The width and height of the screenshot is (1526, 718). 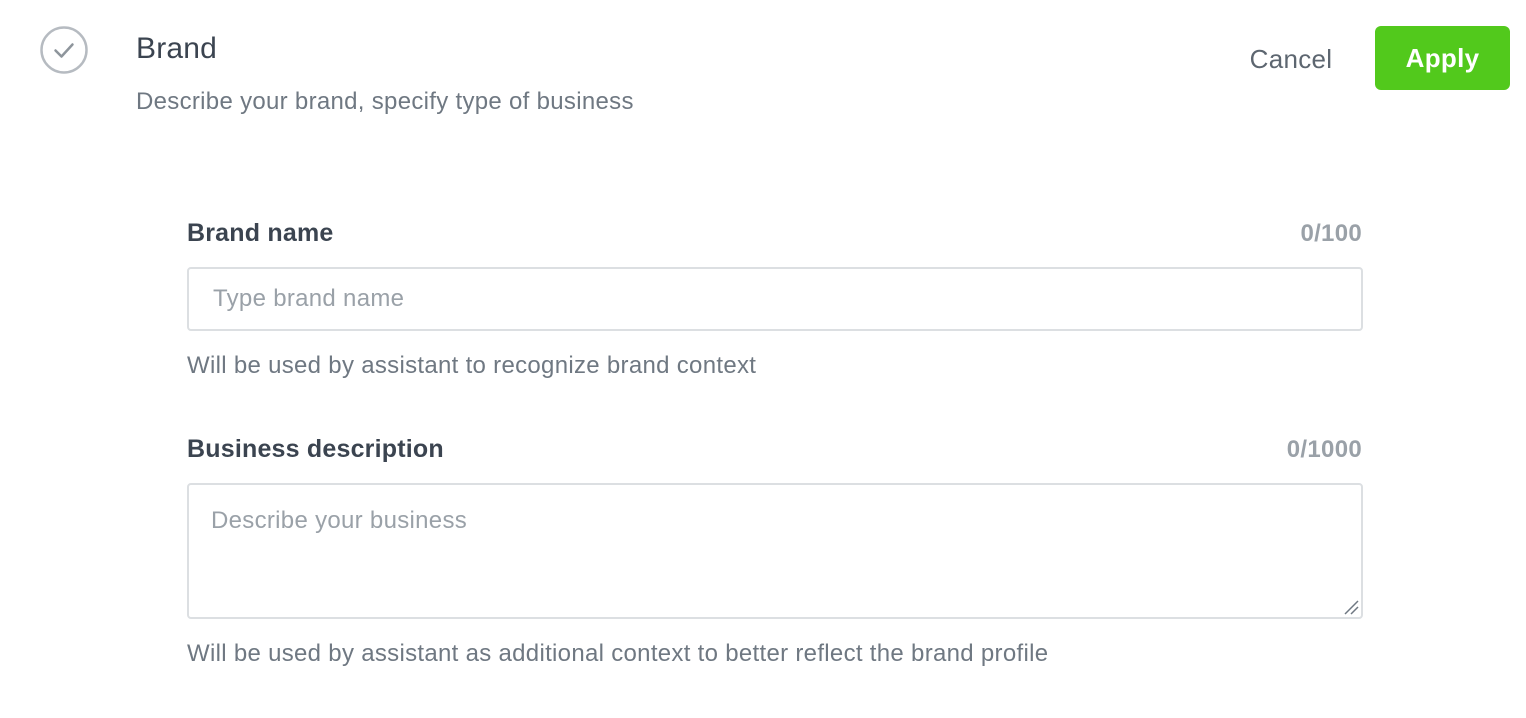 What do you see at coordinates (1351, 607) in the screenshot?
I see `resize-handle-icon` at bounding box center [1351, 607].